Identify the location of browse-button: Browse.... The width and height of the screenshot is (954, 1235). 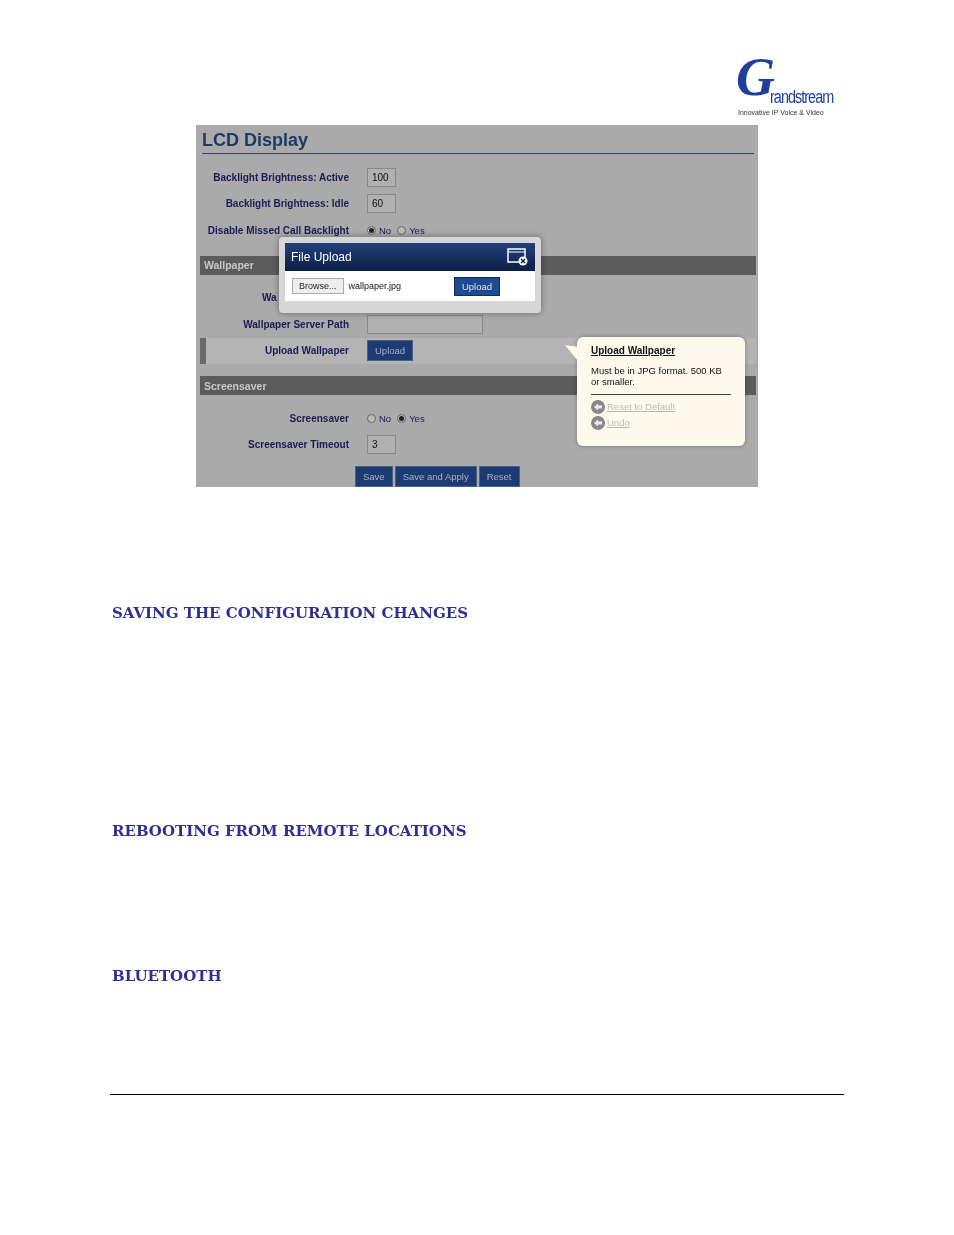
(318, 286).